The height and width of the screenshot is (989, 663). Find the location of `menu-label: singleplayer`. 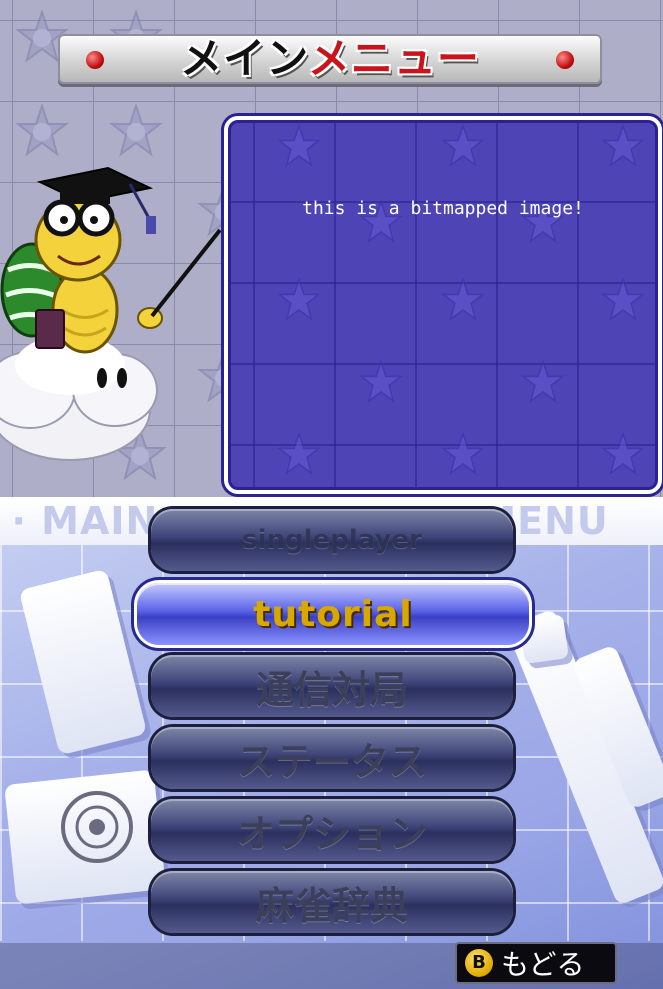

menu-label: singleplayer is located at coordinates (332, 540).